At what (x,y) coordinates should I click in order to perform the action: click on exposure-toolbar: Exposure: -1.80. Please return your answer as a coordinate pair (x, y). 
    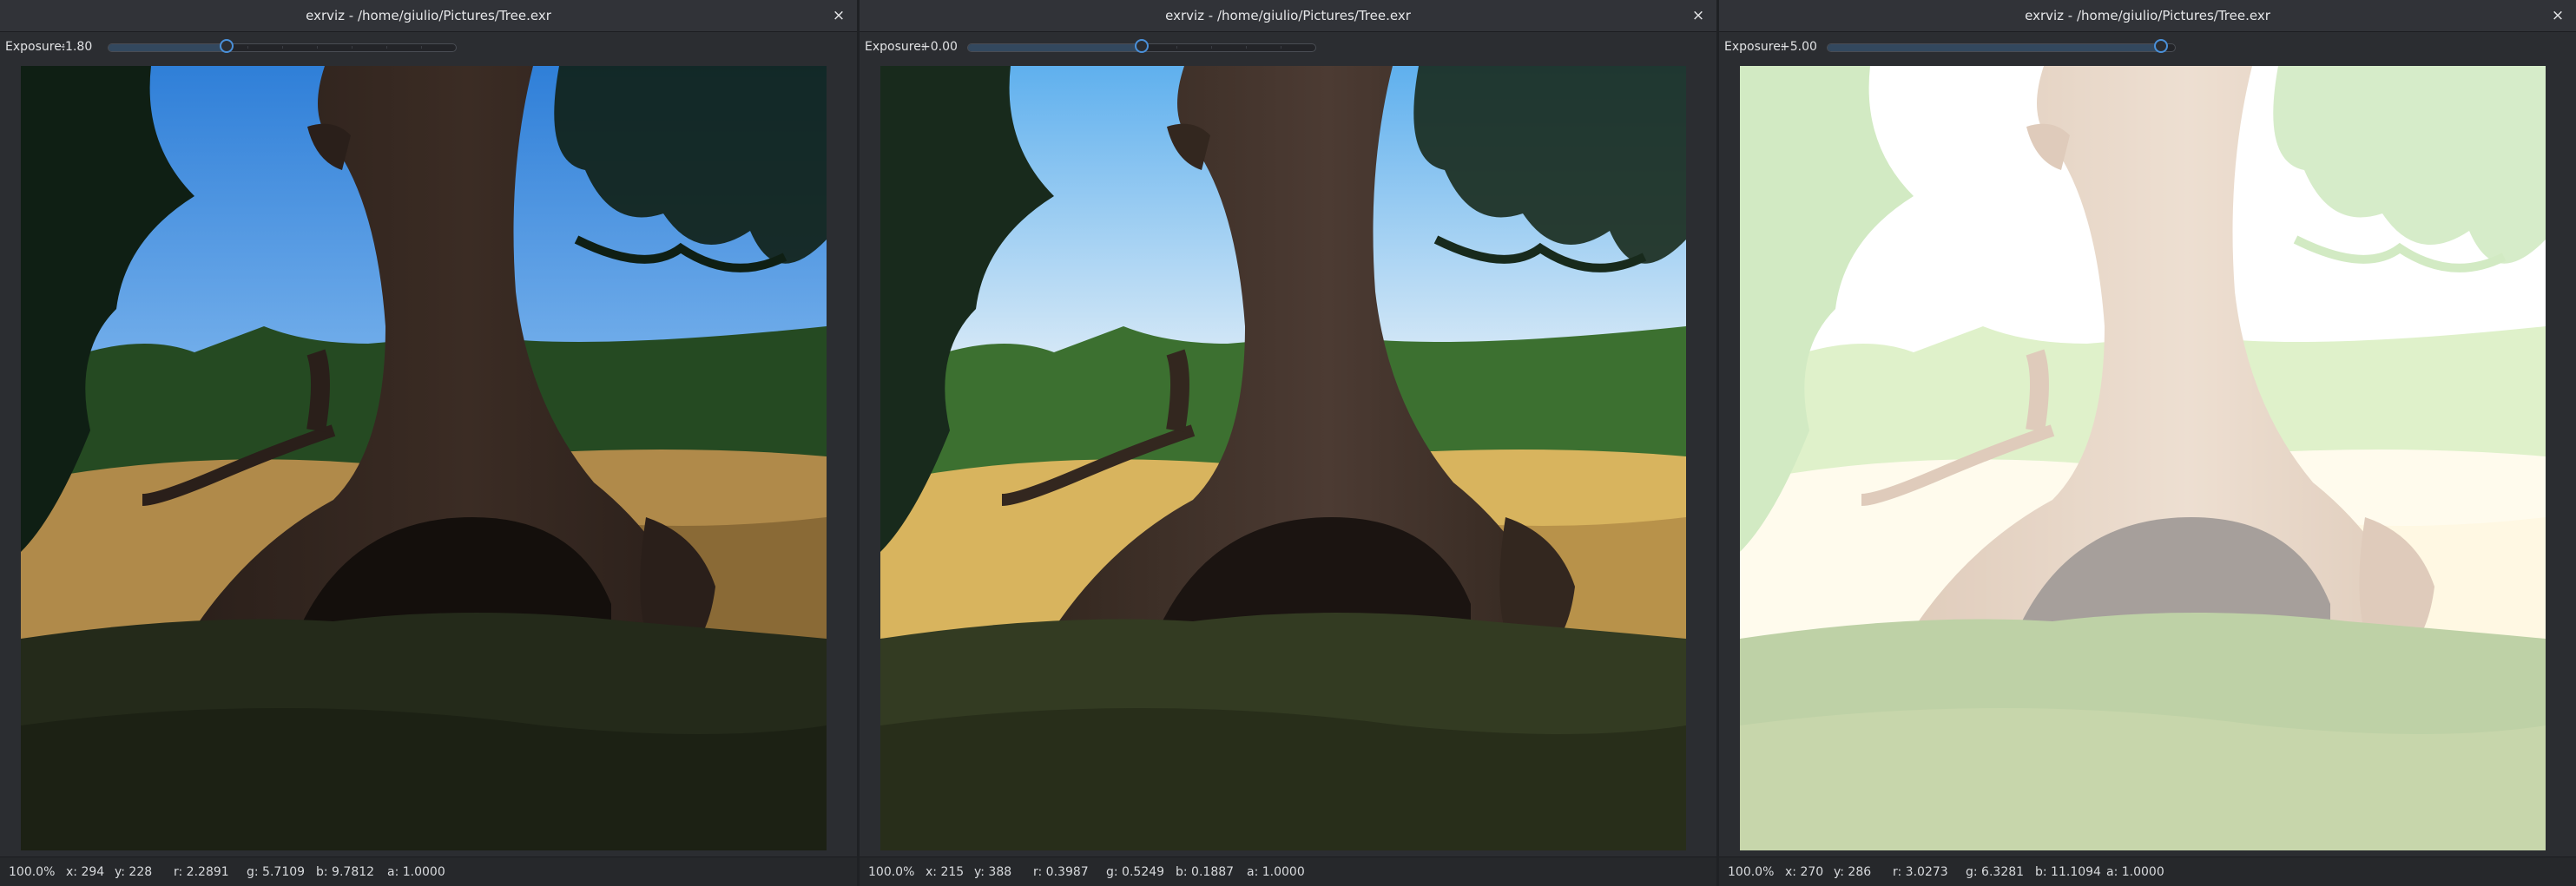
    Looking at the image, I should click on (428, 48).